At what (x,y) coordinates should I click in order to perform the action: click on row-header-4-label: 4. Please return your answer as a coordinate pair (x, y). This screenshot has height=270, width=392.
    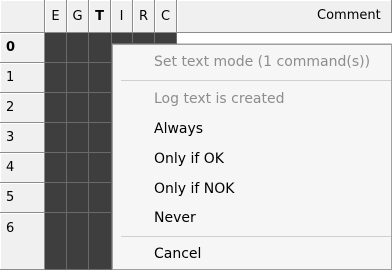
    Looking at the image, I should click on (10, 167).